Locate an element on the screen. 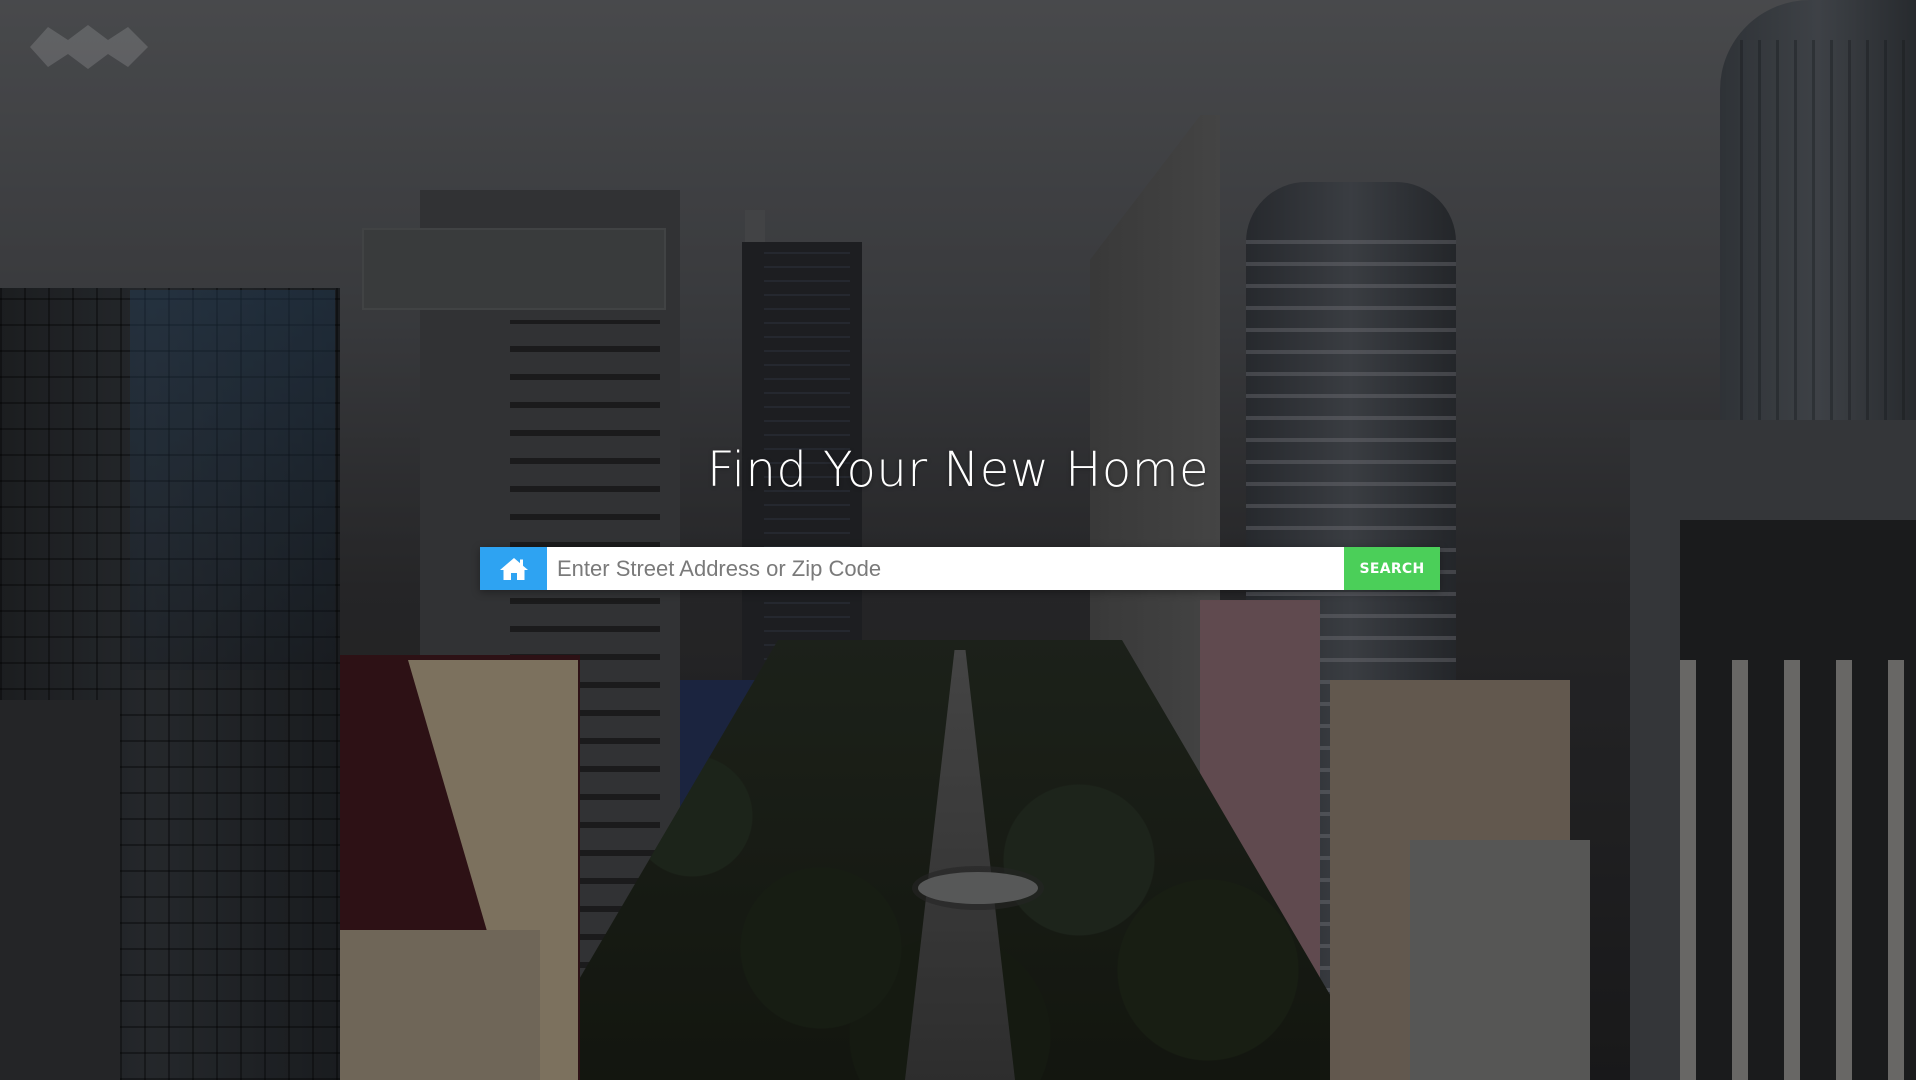 The image size is (1916, 1080). home-button is located at coordinates (513, 568).